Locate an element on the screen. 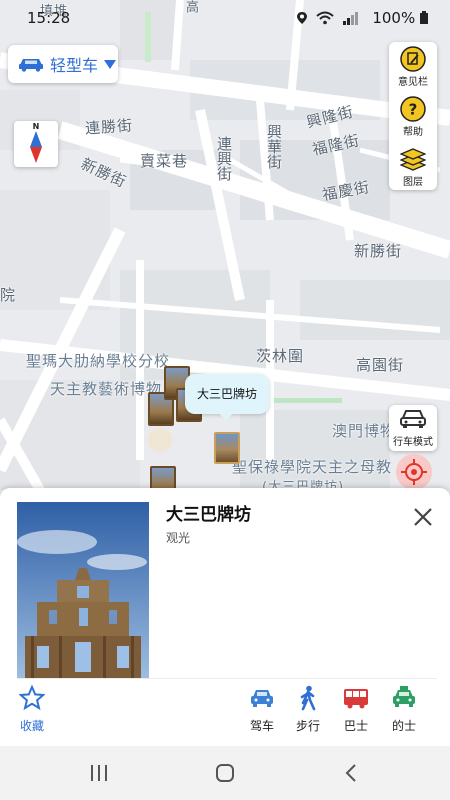  battery-icon is located at coordinates (424, 17).